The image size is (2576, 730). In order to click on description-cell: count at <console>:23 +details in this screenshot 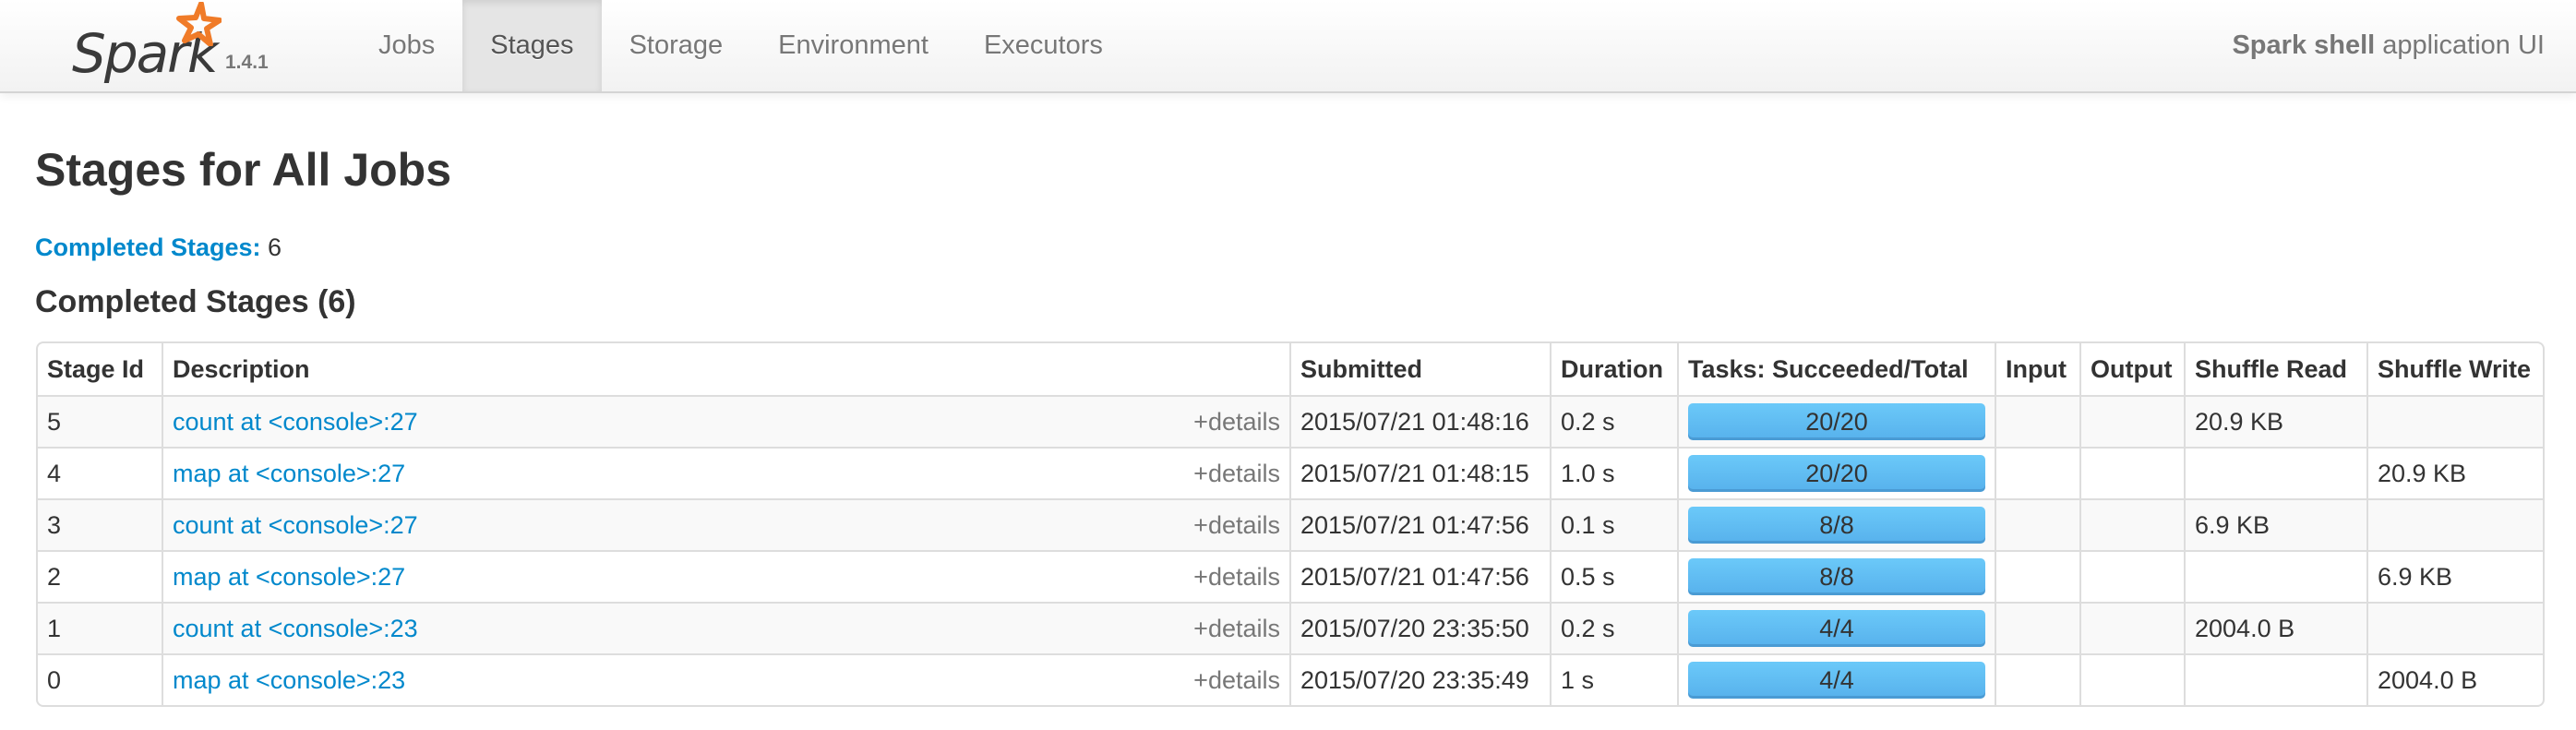, I will do `click(726, 627)`.